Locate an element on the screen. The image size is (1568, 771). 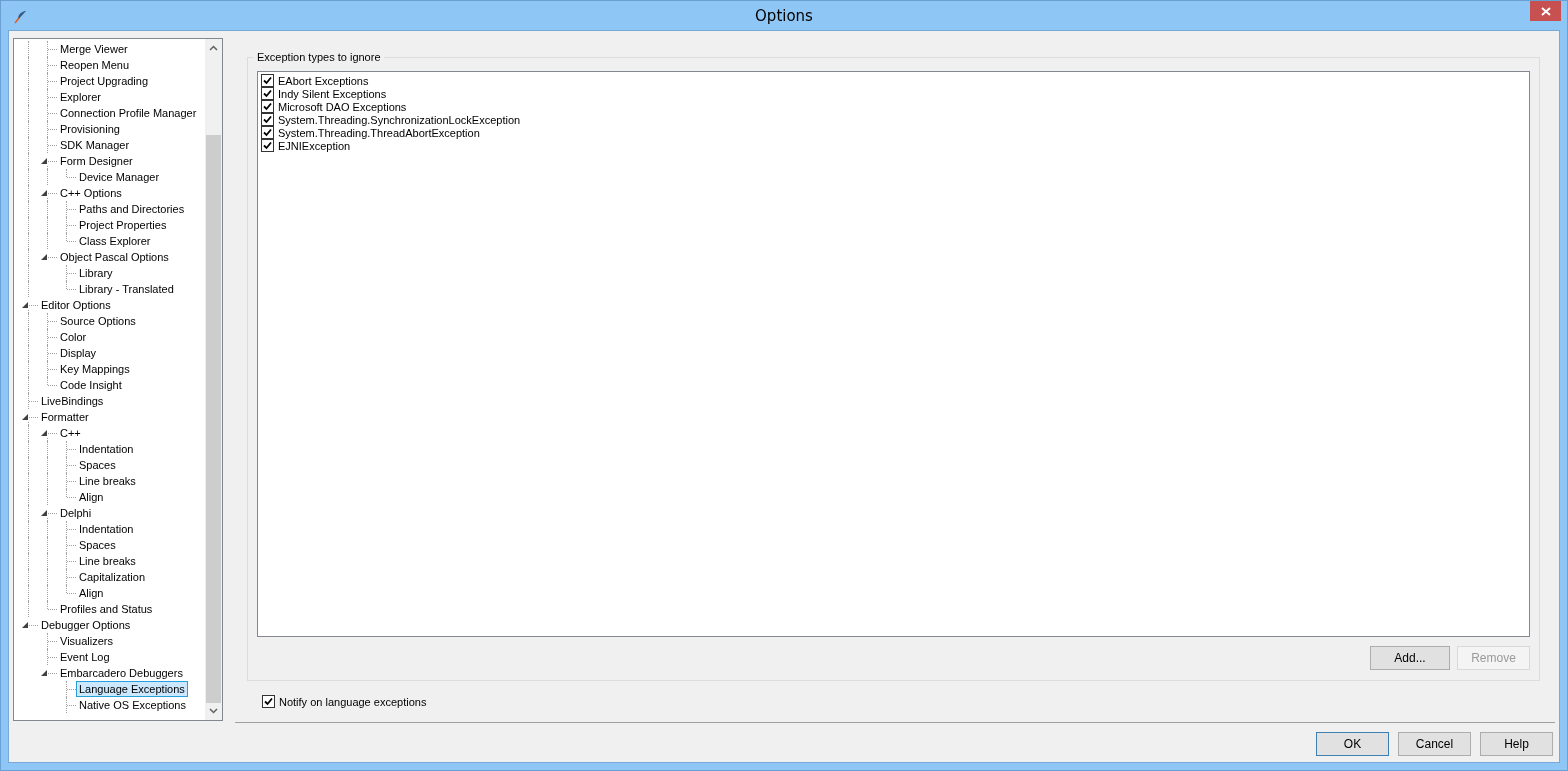
dialog-button: OK is located at coordinates (1352, 744).